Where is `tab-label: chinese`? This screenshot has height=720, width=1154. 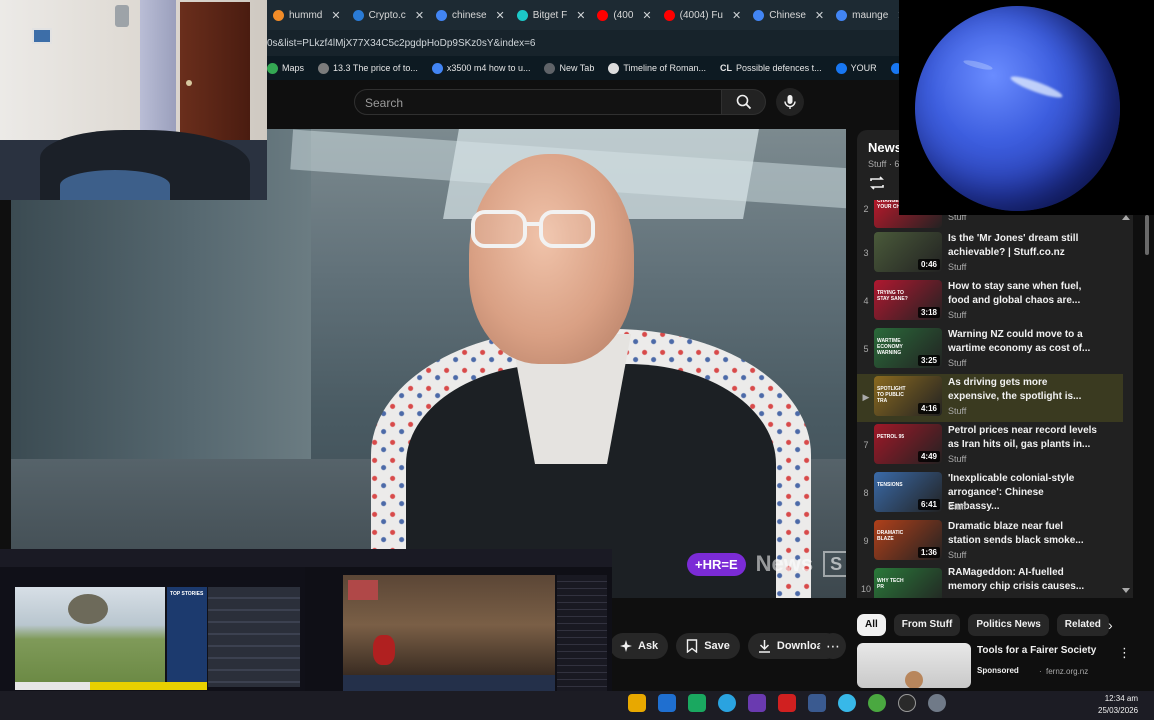
tab-label: chinese is located at coordinates (469, 15).